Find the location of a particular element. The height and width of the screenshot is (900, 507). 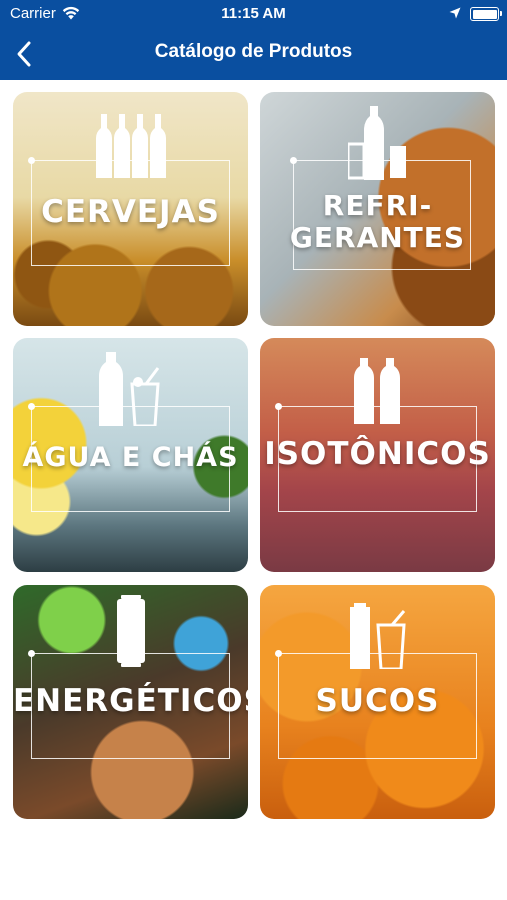

juice-bottle-glass-icon is located at coordinates (377, 636).